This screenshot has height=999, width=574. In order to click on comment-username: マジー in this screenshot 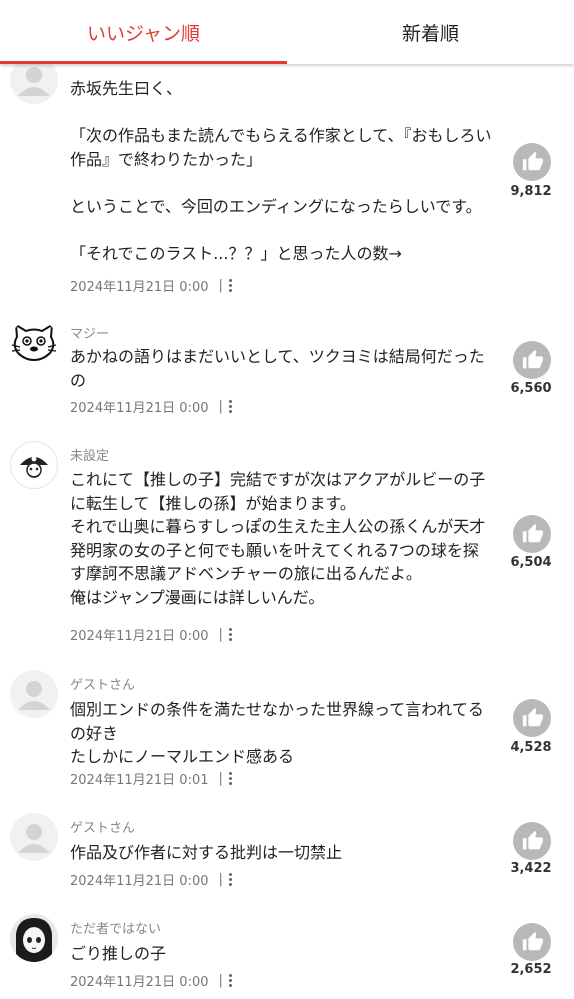, I will do `click(90, 334)`.